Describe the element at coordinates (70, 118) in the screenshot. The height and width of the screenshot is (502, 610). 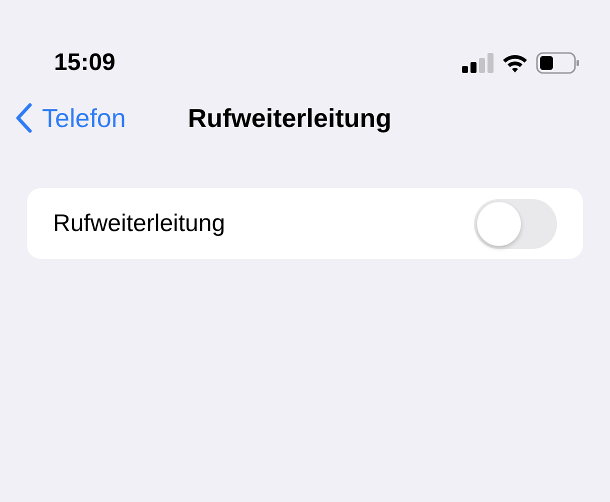
I see `back-button: Telefon` at that location.